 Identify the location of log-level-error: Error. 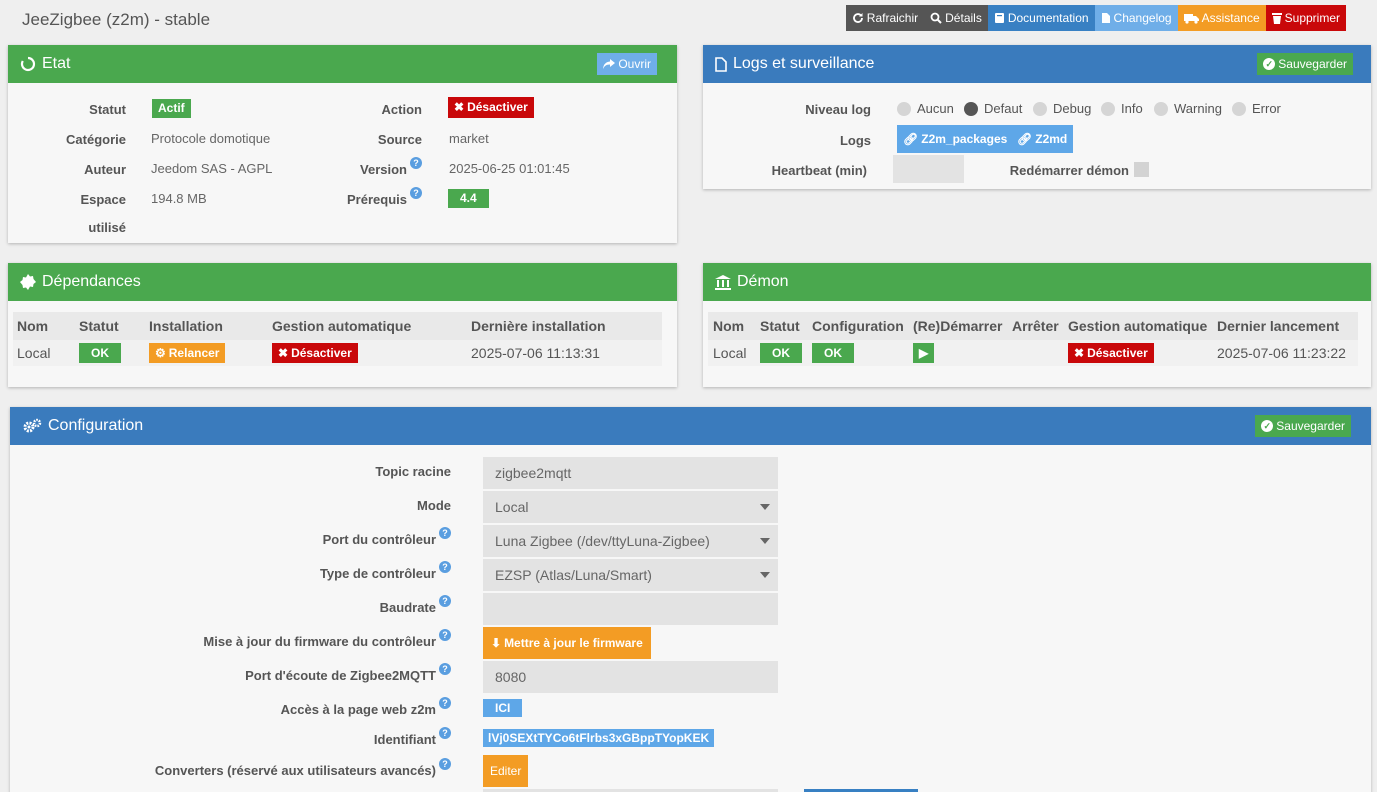
(1256, 108).